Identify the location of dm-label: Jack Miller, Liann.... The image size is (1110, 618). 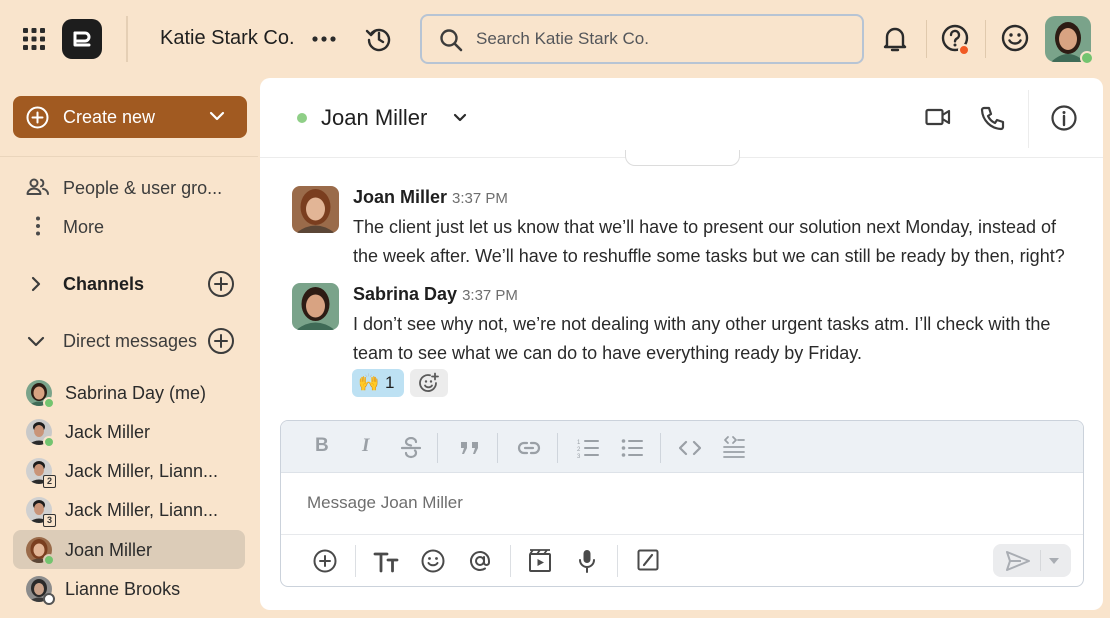
(142, 471).